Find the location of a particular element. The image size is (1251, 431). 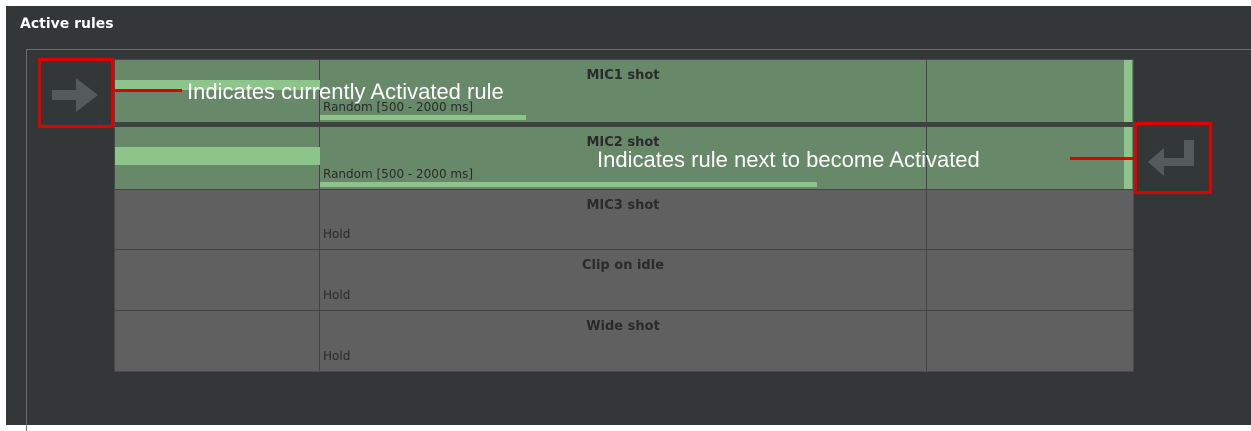

rule-cell-main: Wide shot Hold is located at coordinates (623, 341).